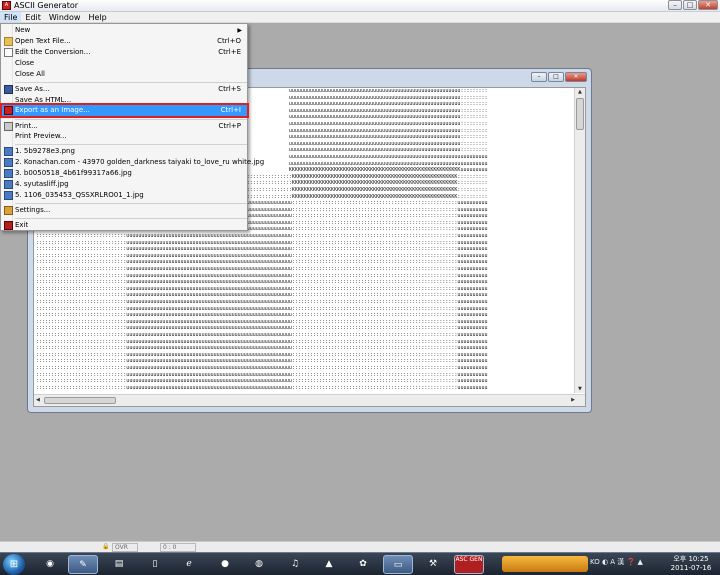  Describe the element at coordinates (124, 52) in the screenshot. I see `menu-item-edit-conversion: Edit the Conversion... Ctrl+E` at that location.